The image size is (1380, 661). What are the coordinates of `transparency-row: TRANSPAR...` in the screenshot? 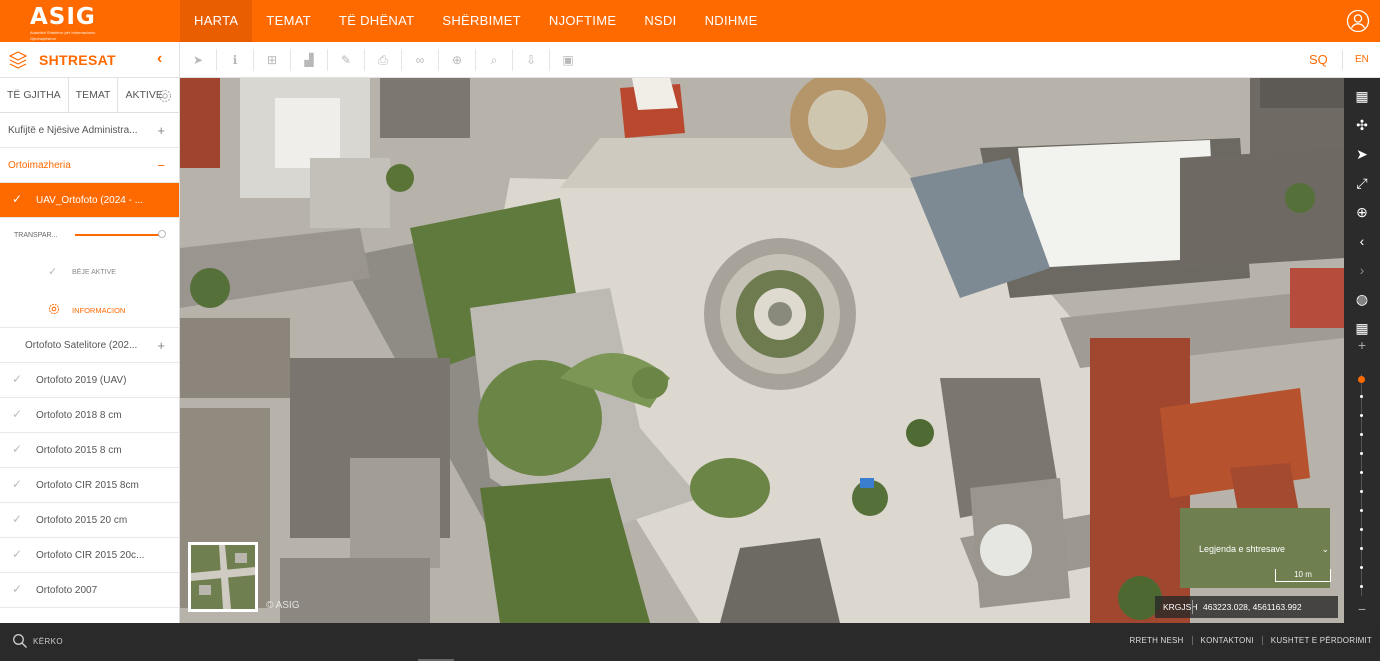 It's located at (89, 236).